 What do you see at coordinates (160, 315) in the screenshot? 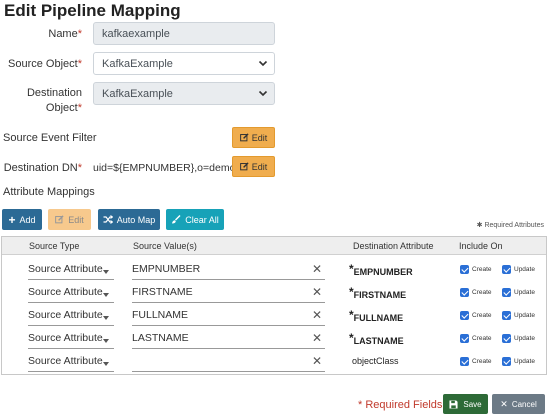
I see `source-value-input: FULLNAME` at bounding box center [160, 315].